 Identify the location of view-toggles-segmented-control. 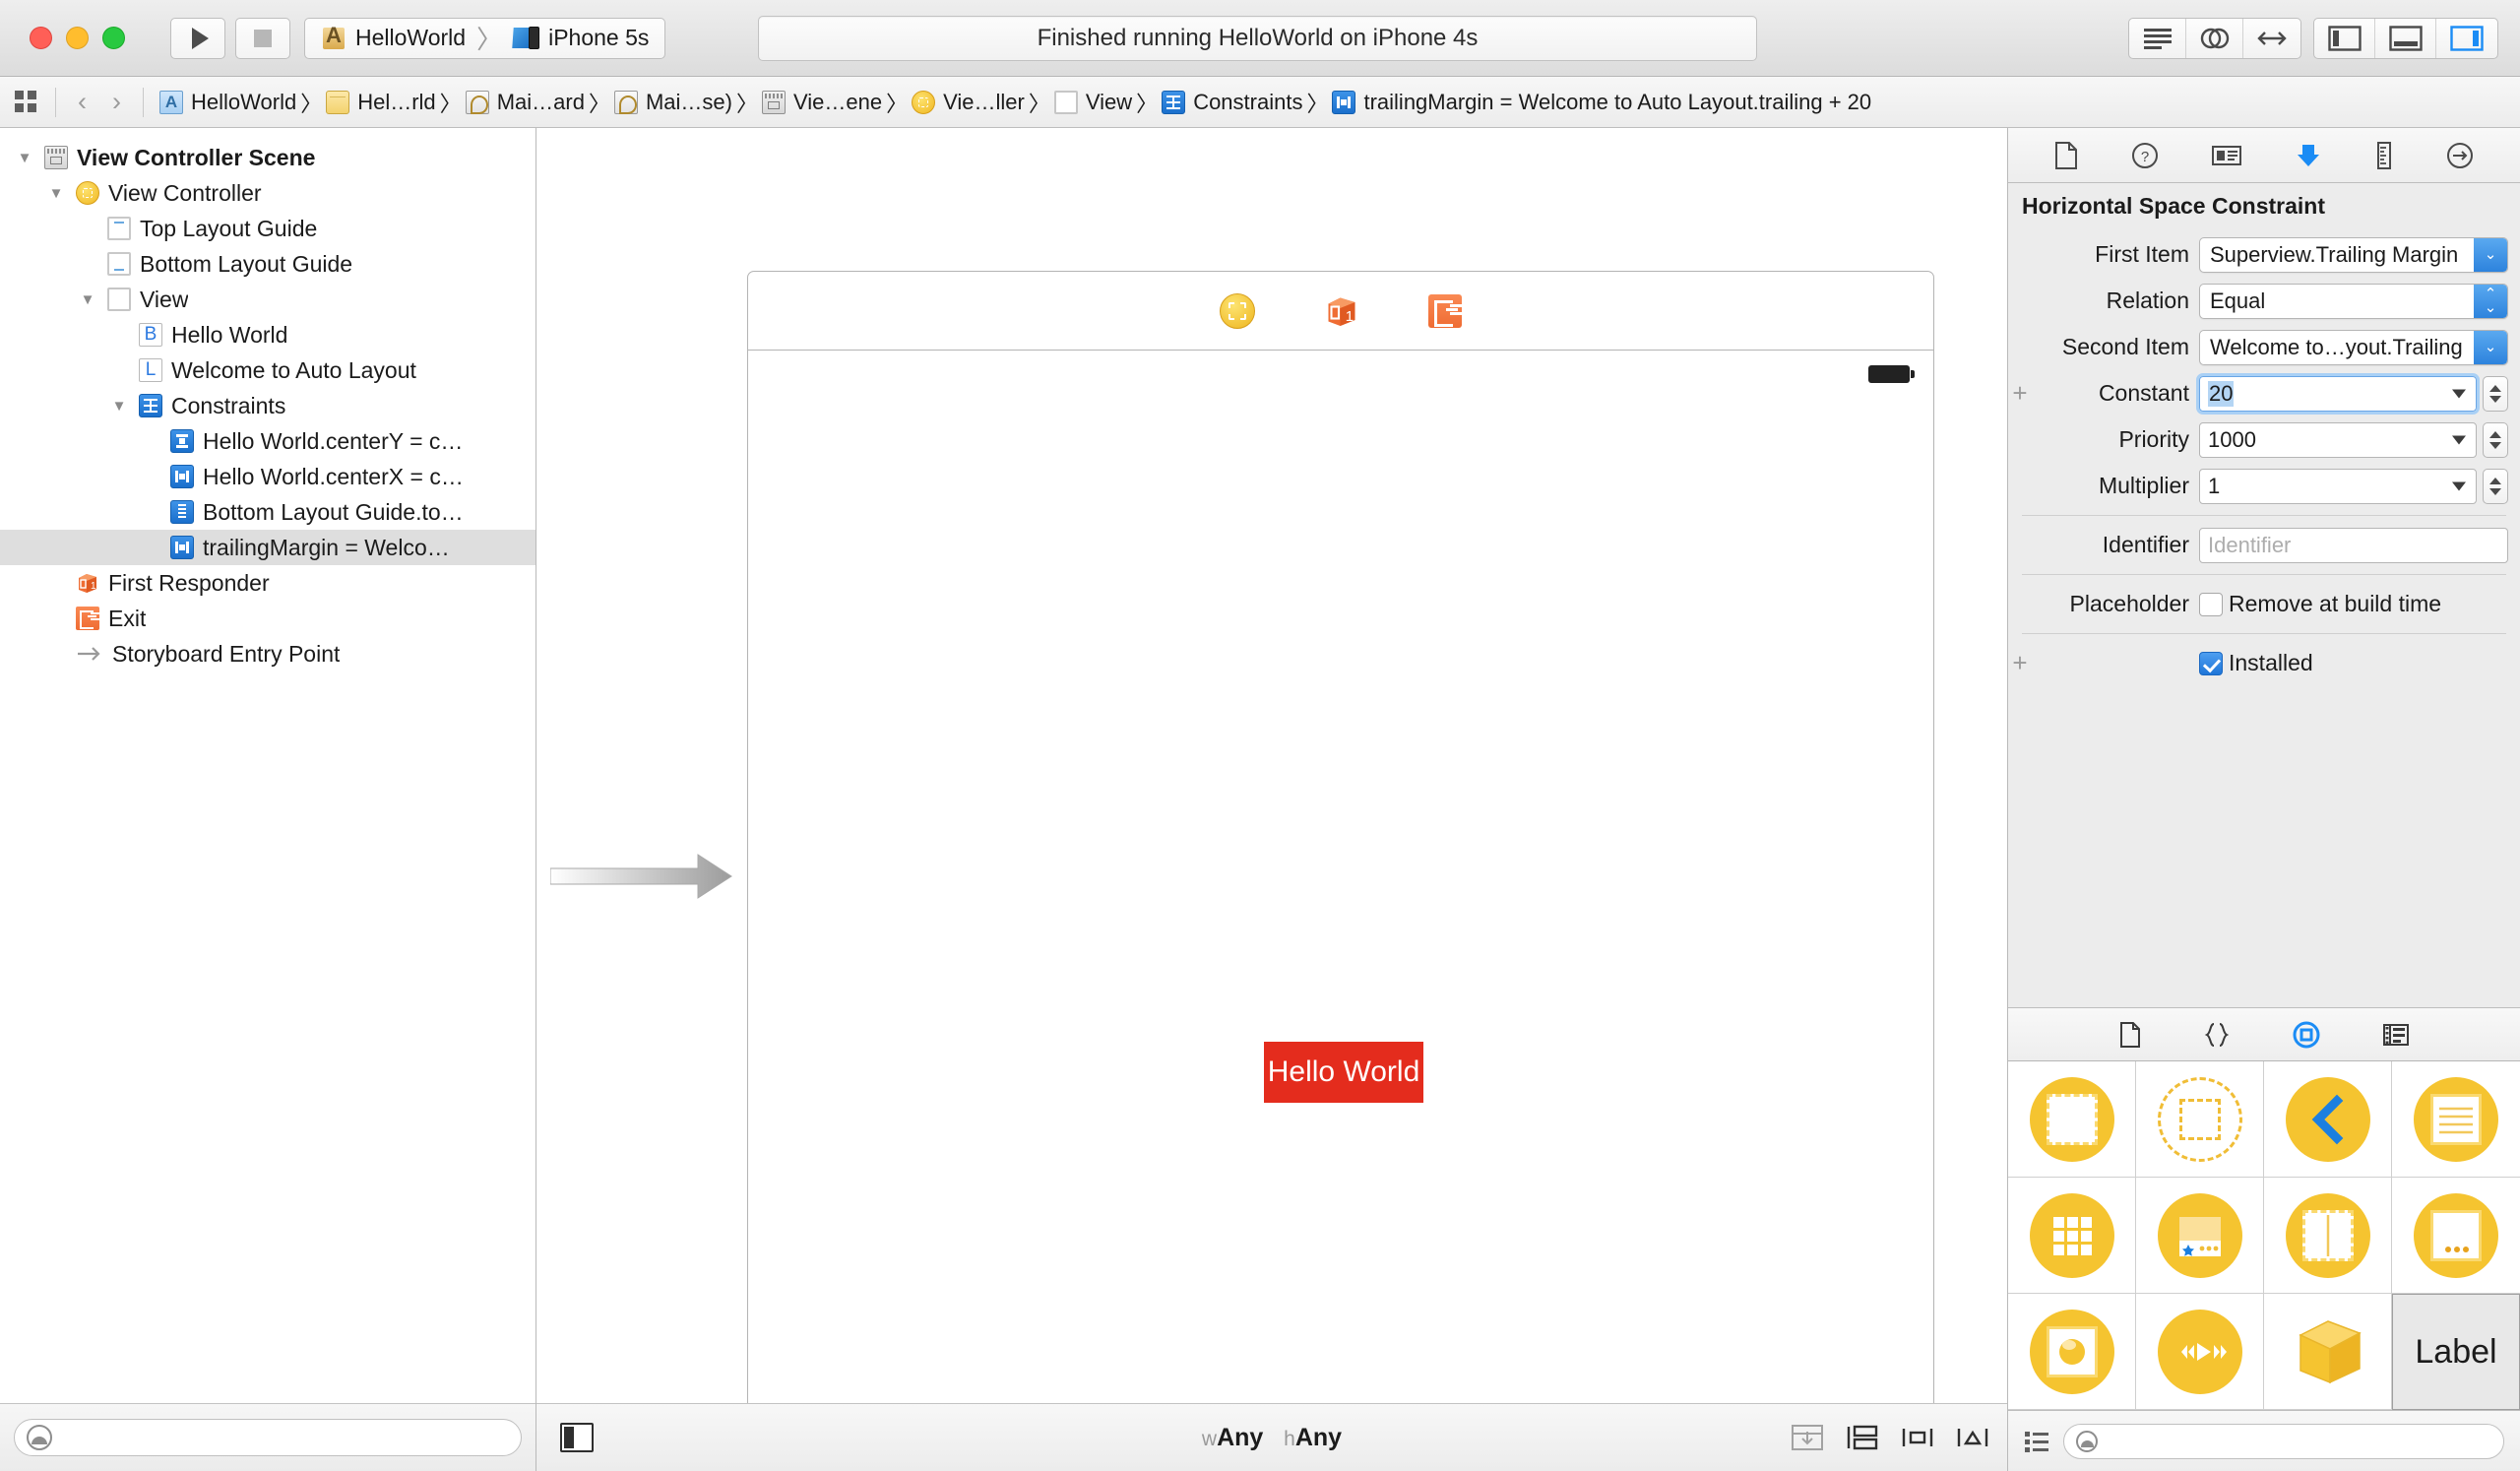
(2405, 38).